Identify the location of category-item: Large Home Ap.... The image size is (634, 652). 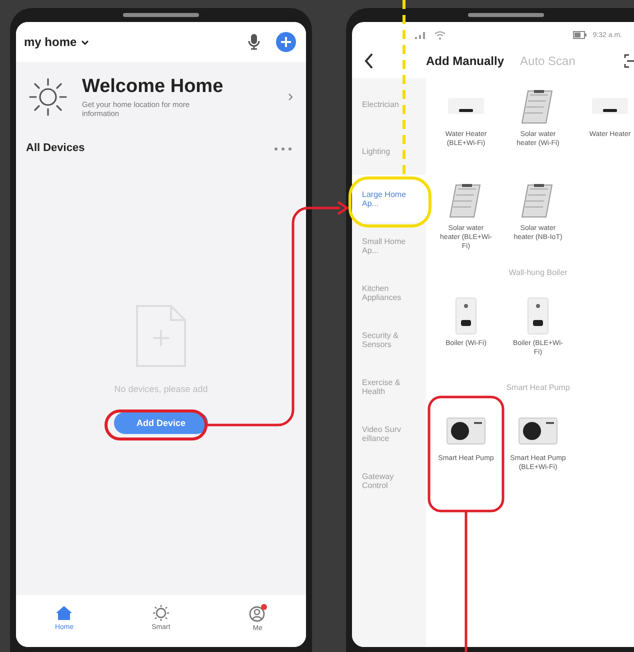
(389, 198).